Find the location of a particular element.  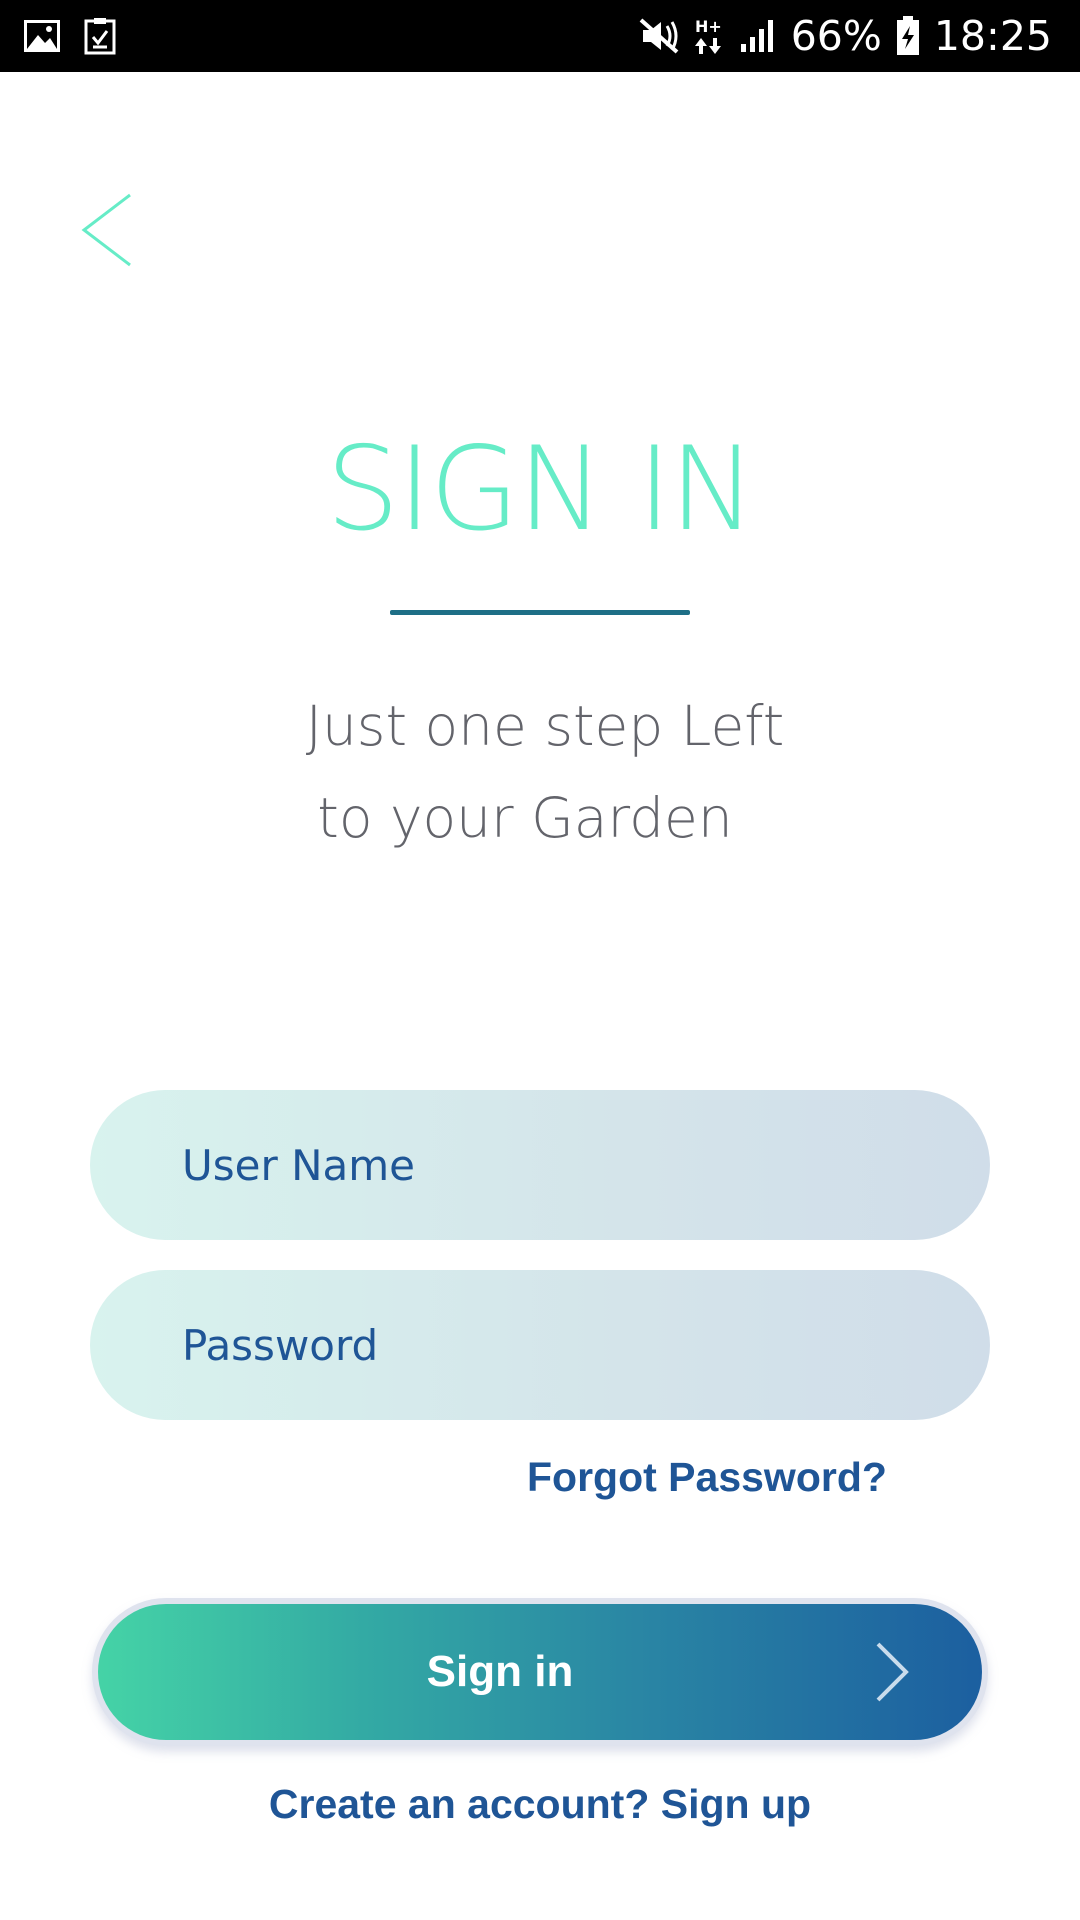

task-checkbox-icon is located at coordinates (100, 36).